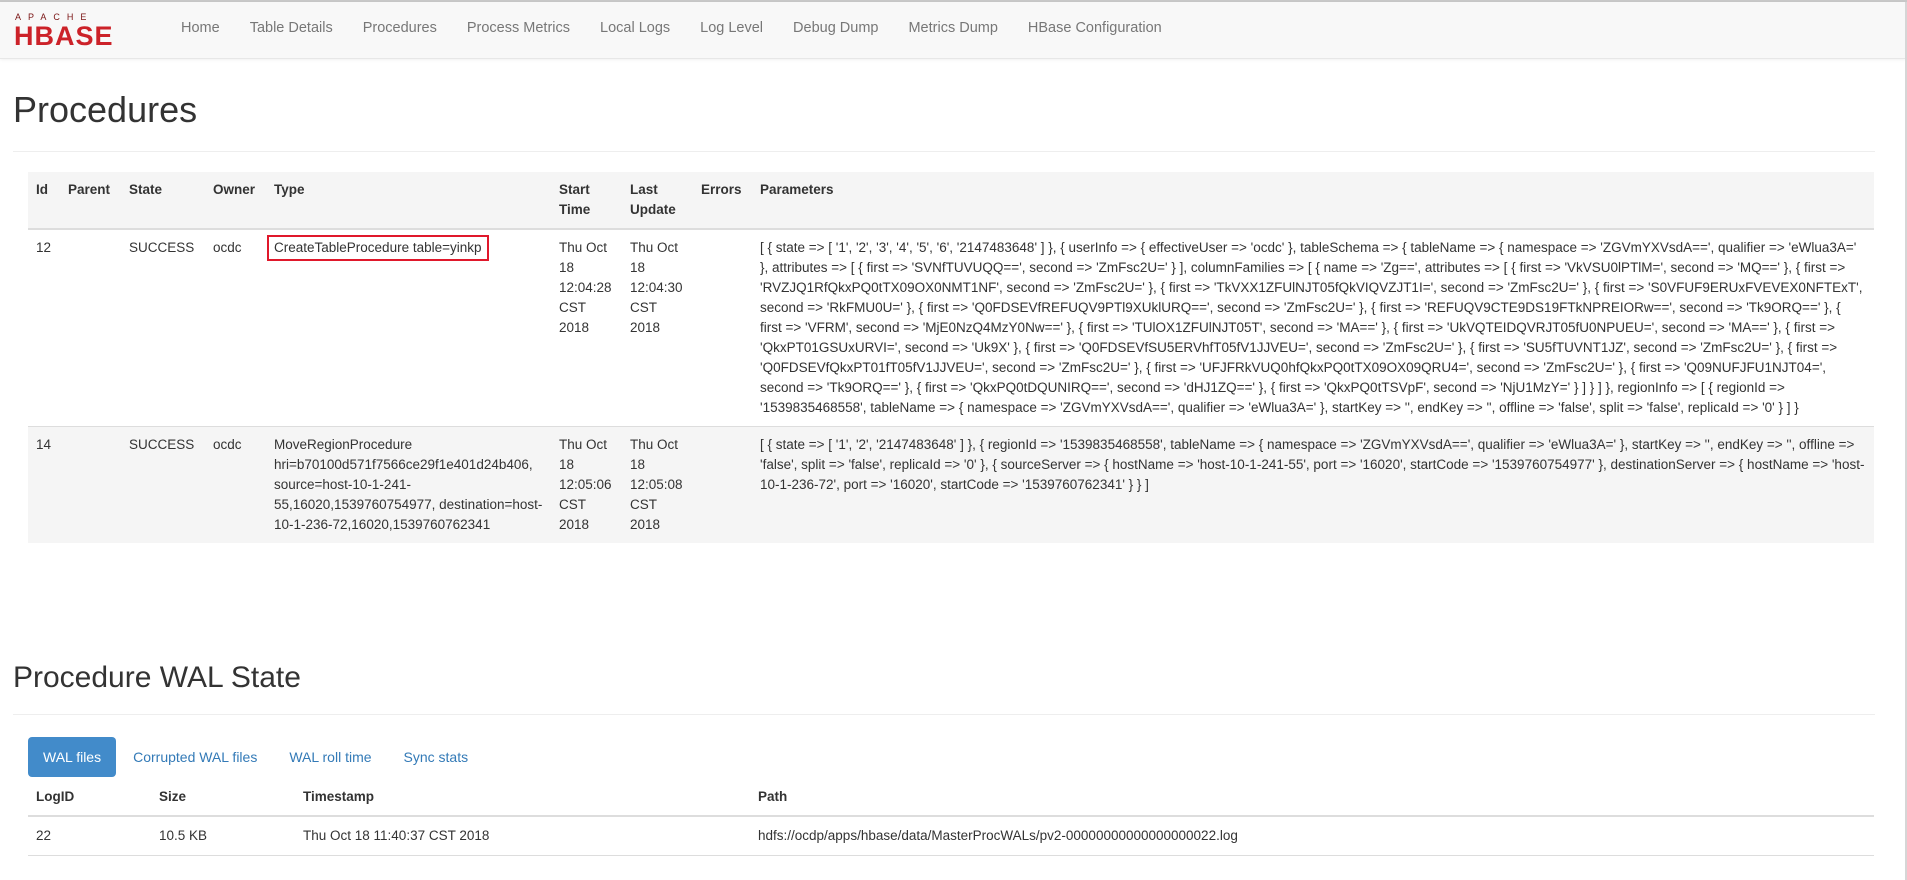  What do you see at coordinates (330, 757) in the screenshot?
I see `tab-wal-roll-time: WAL roll time` at bounding box center [330, 757].